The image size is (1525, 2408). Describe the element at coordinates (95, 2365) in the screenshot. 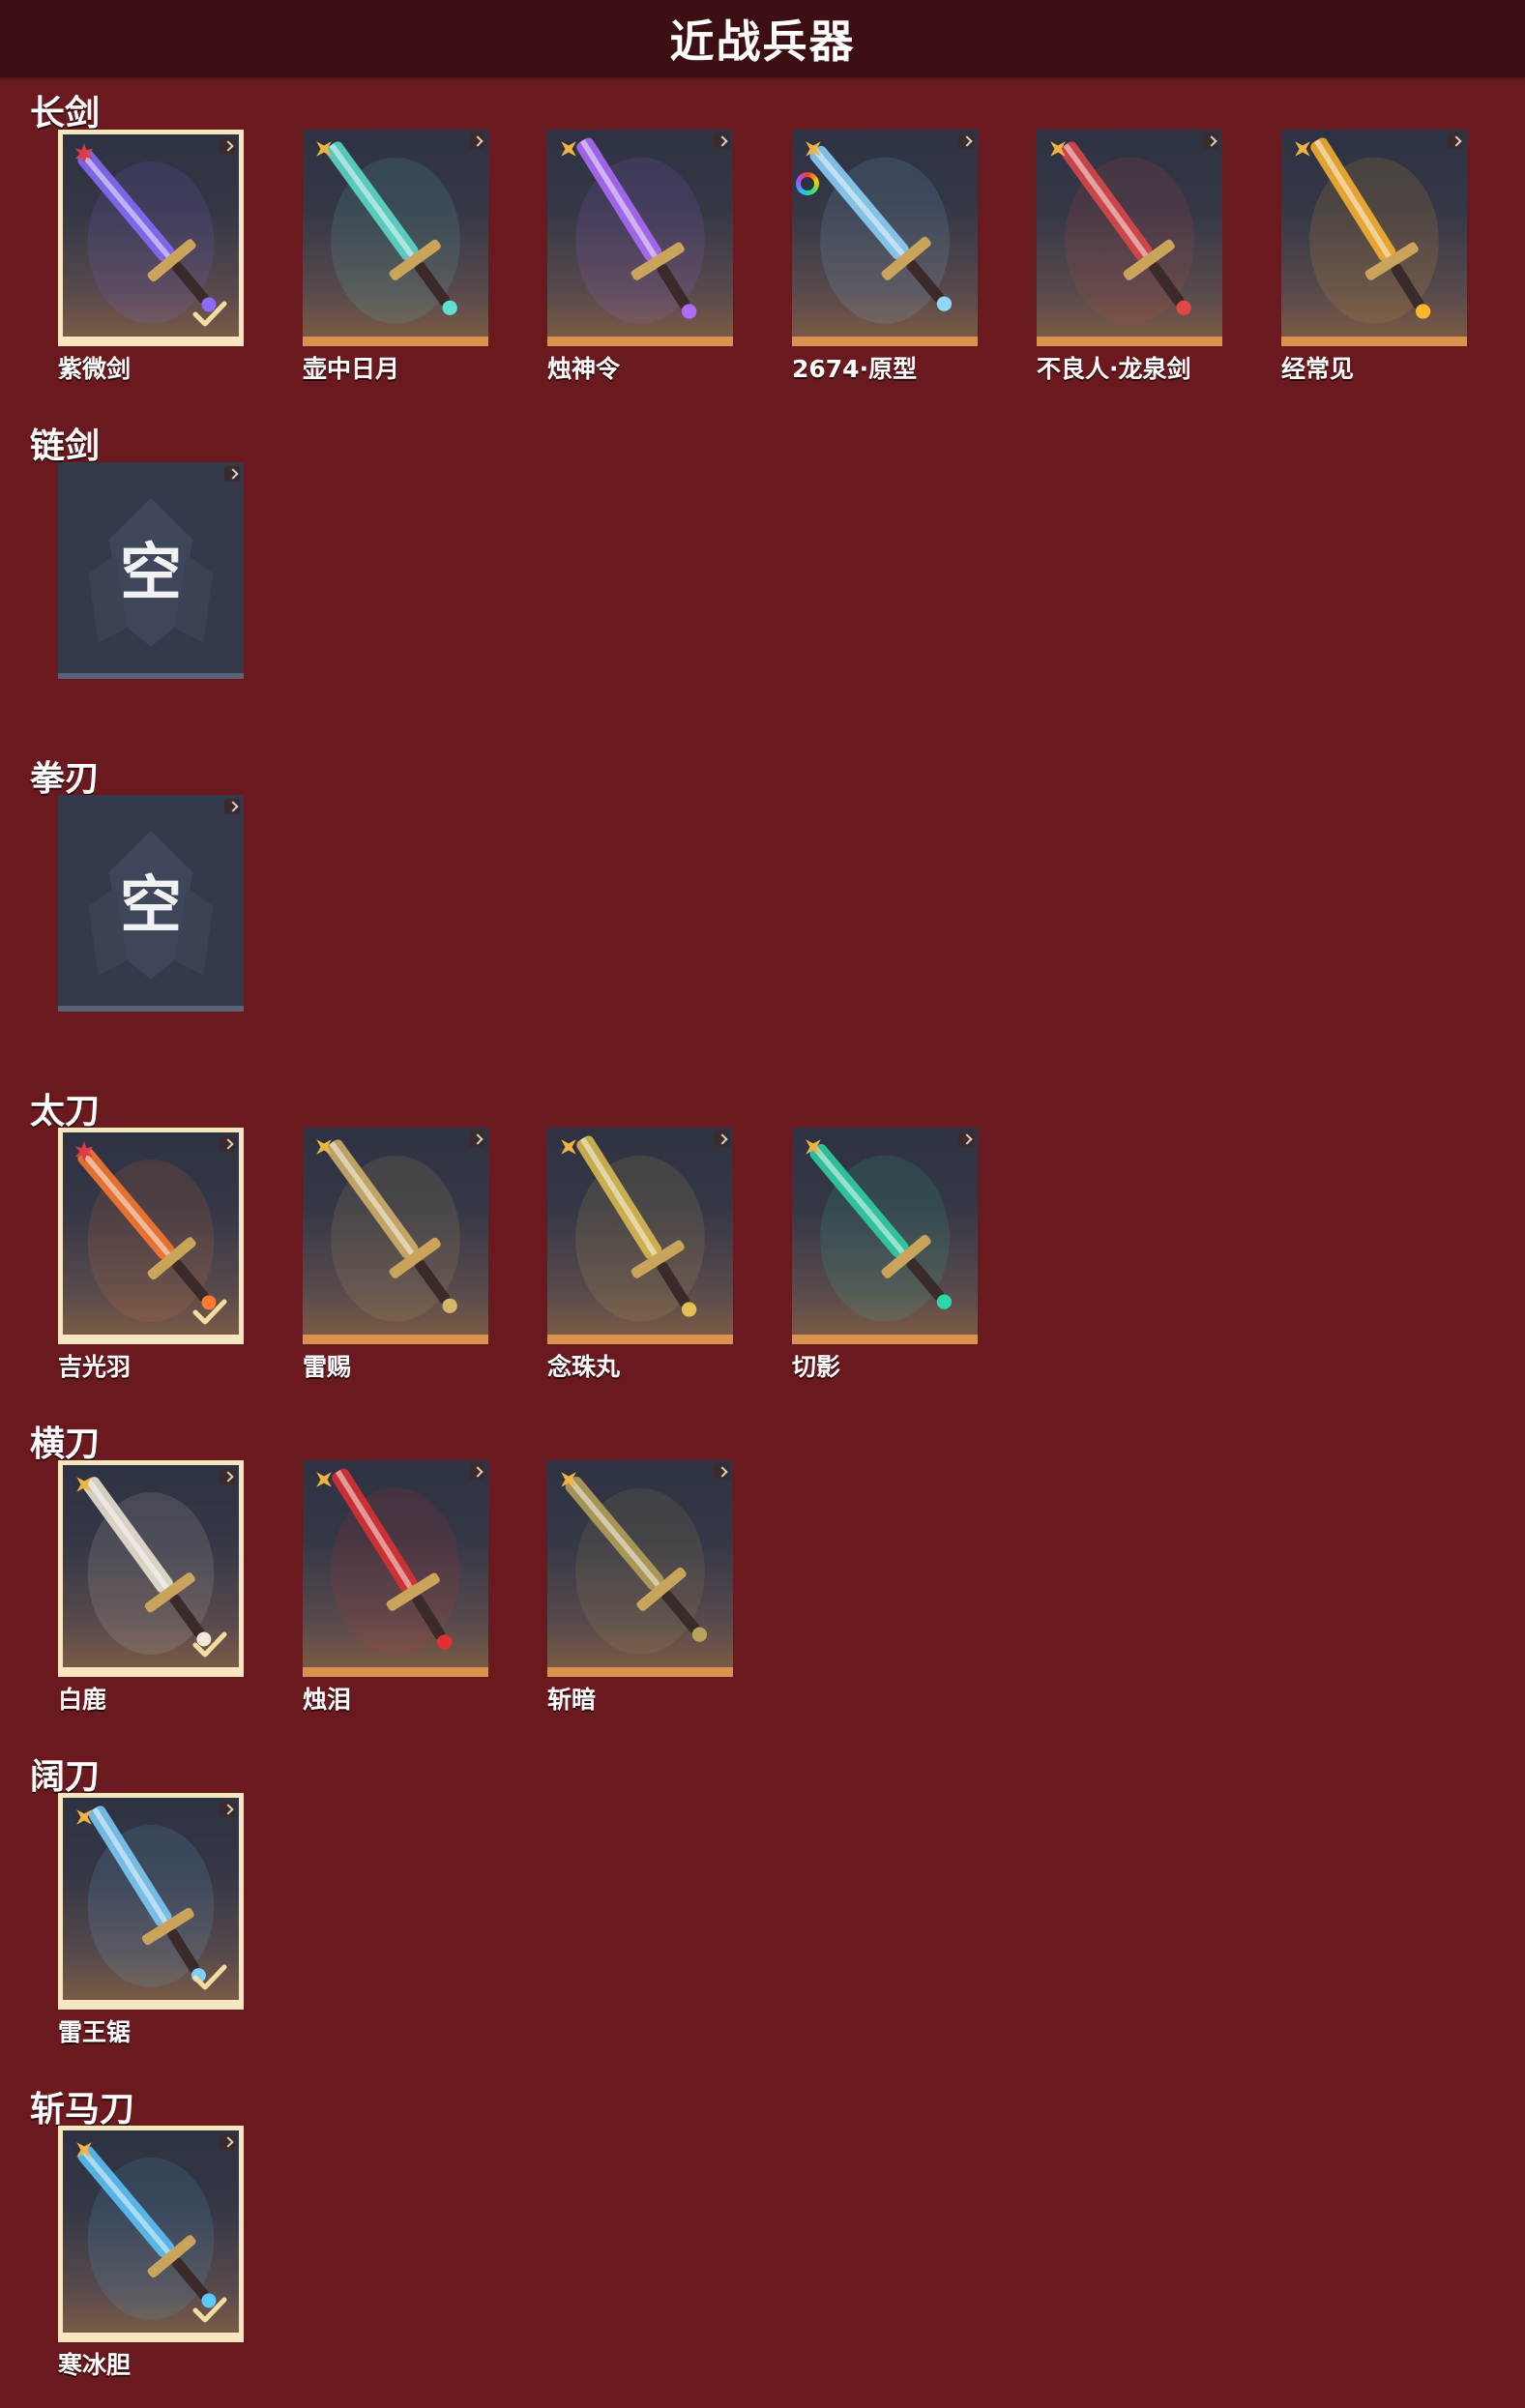

I see `weapon-name: 寒冰胆` at that location.